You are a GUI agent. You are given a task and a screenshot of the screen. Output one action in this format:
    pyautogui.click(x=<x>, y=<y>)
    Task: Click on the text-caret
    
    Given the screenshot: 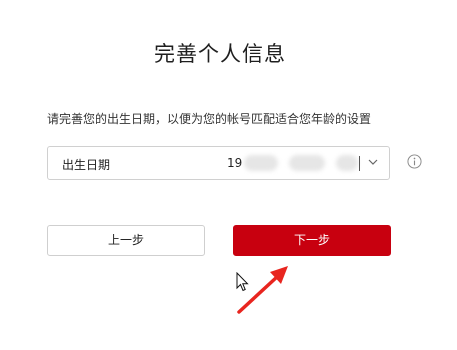 What is the action you would take?
    pyautogui.click(x=359, y=163)
    